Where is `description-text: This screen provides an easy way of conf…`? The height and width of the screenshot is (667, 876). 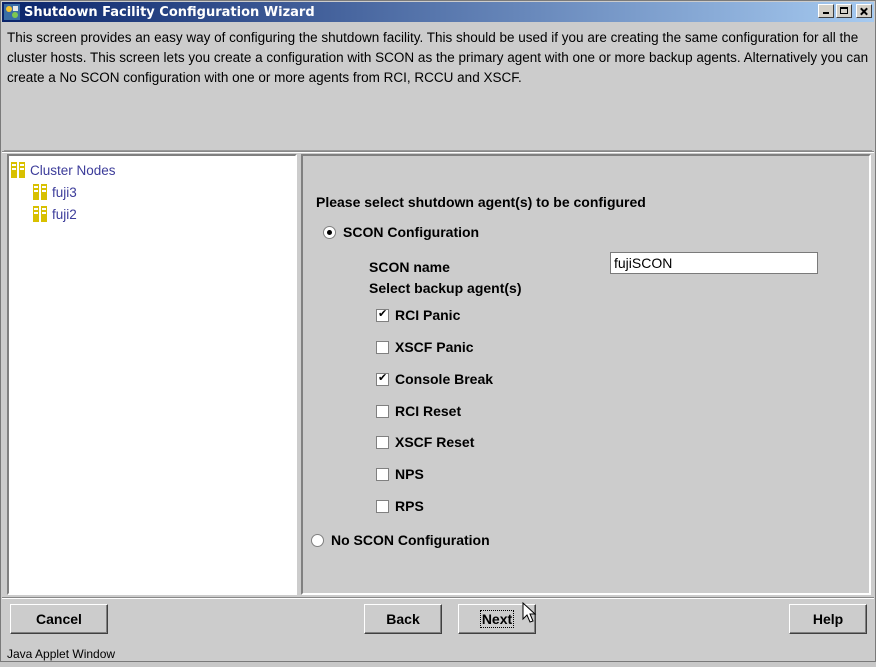
description-text: This screen provides an easy way of conf… is located at coordinates (438, 57).